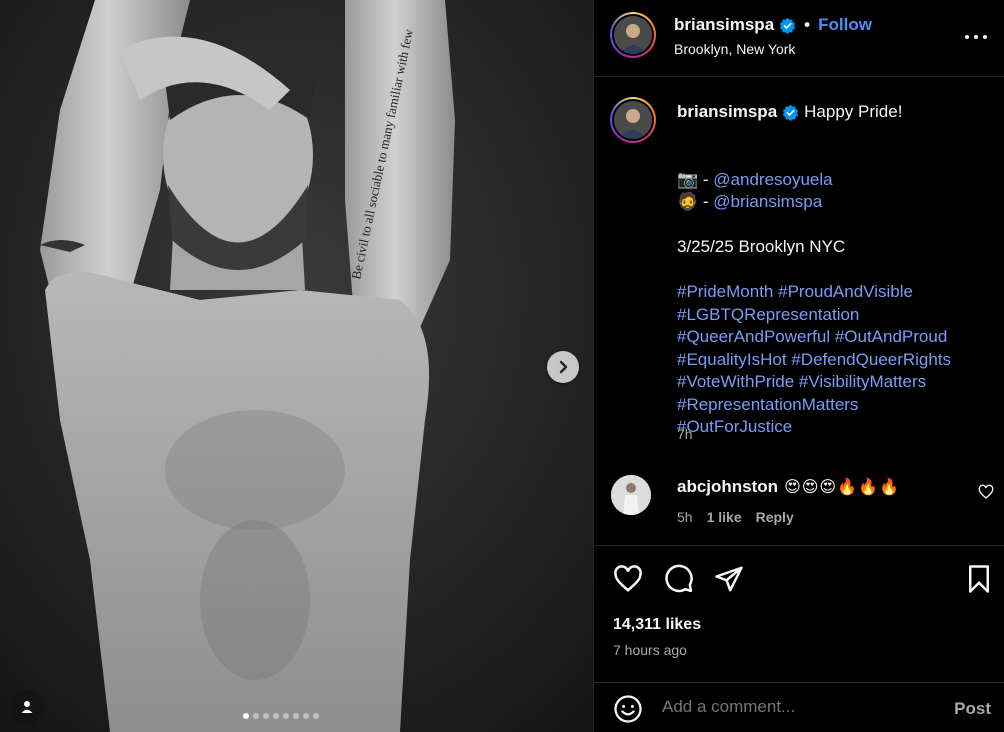 The image size is (1004, 732). What do you see at coordinates (695, 201) in the screenshot?
I see `person-emoji-prefix: 🧔 -` at bounding box center [695, 201].